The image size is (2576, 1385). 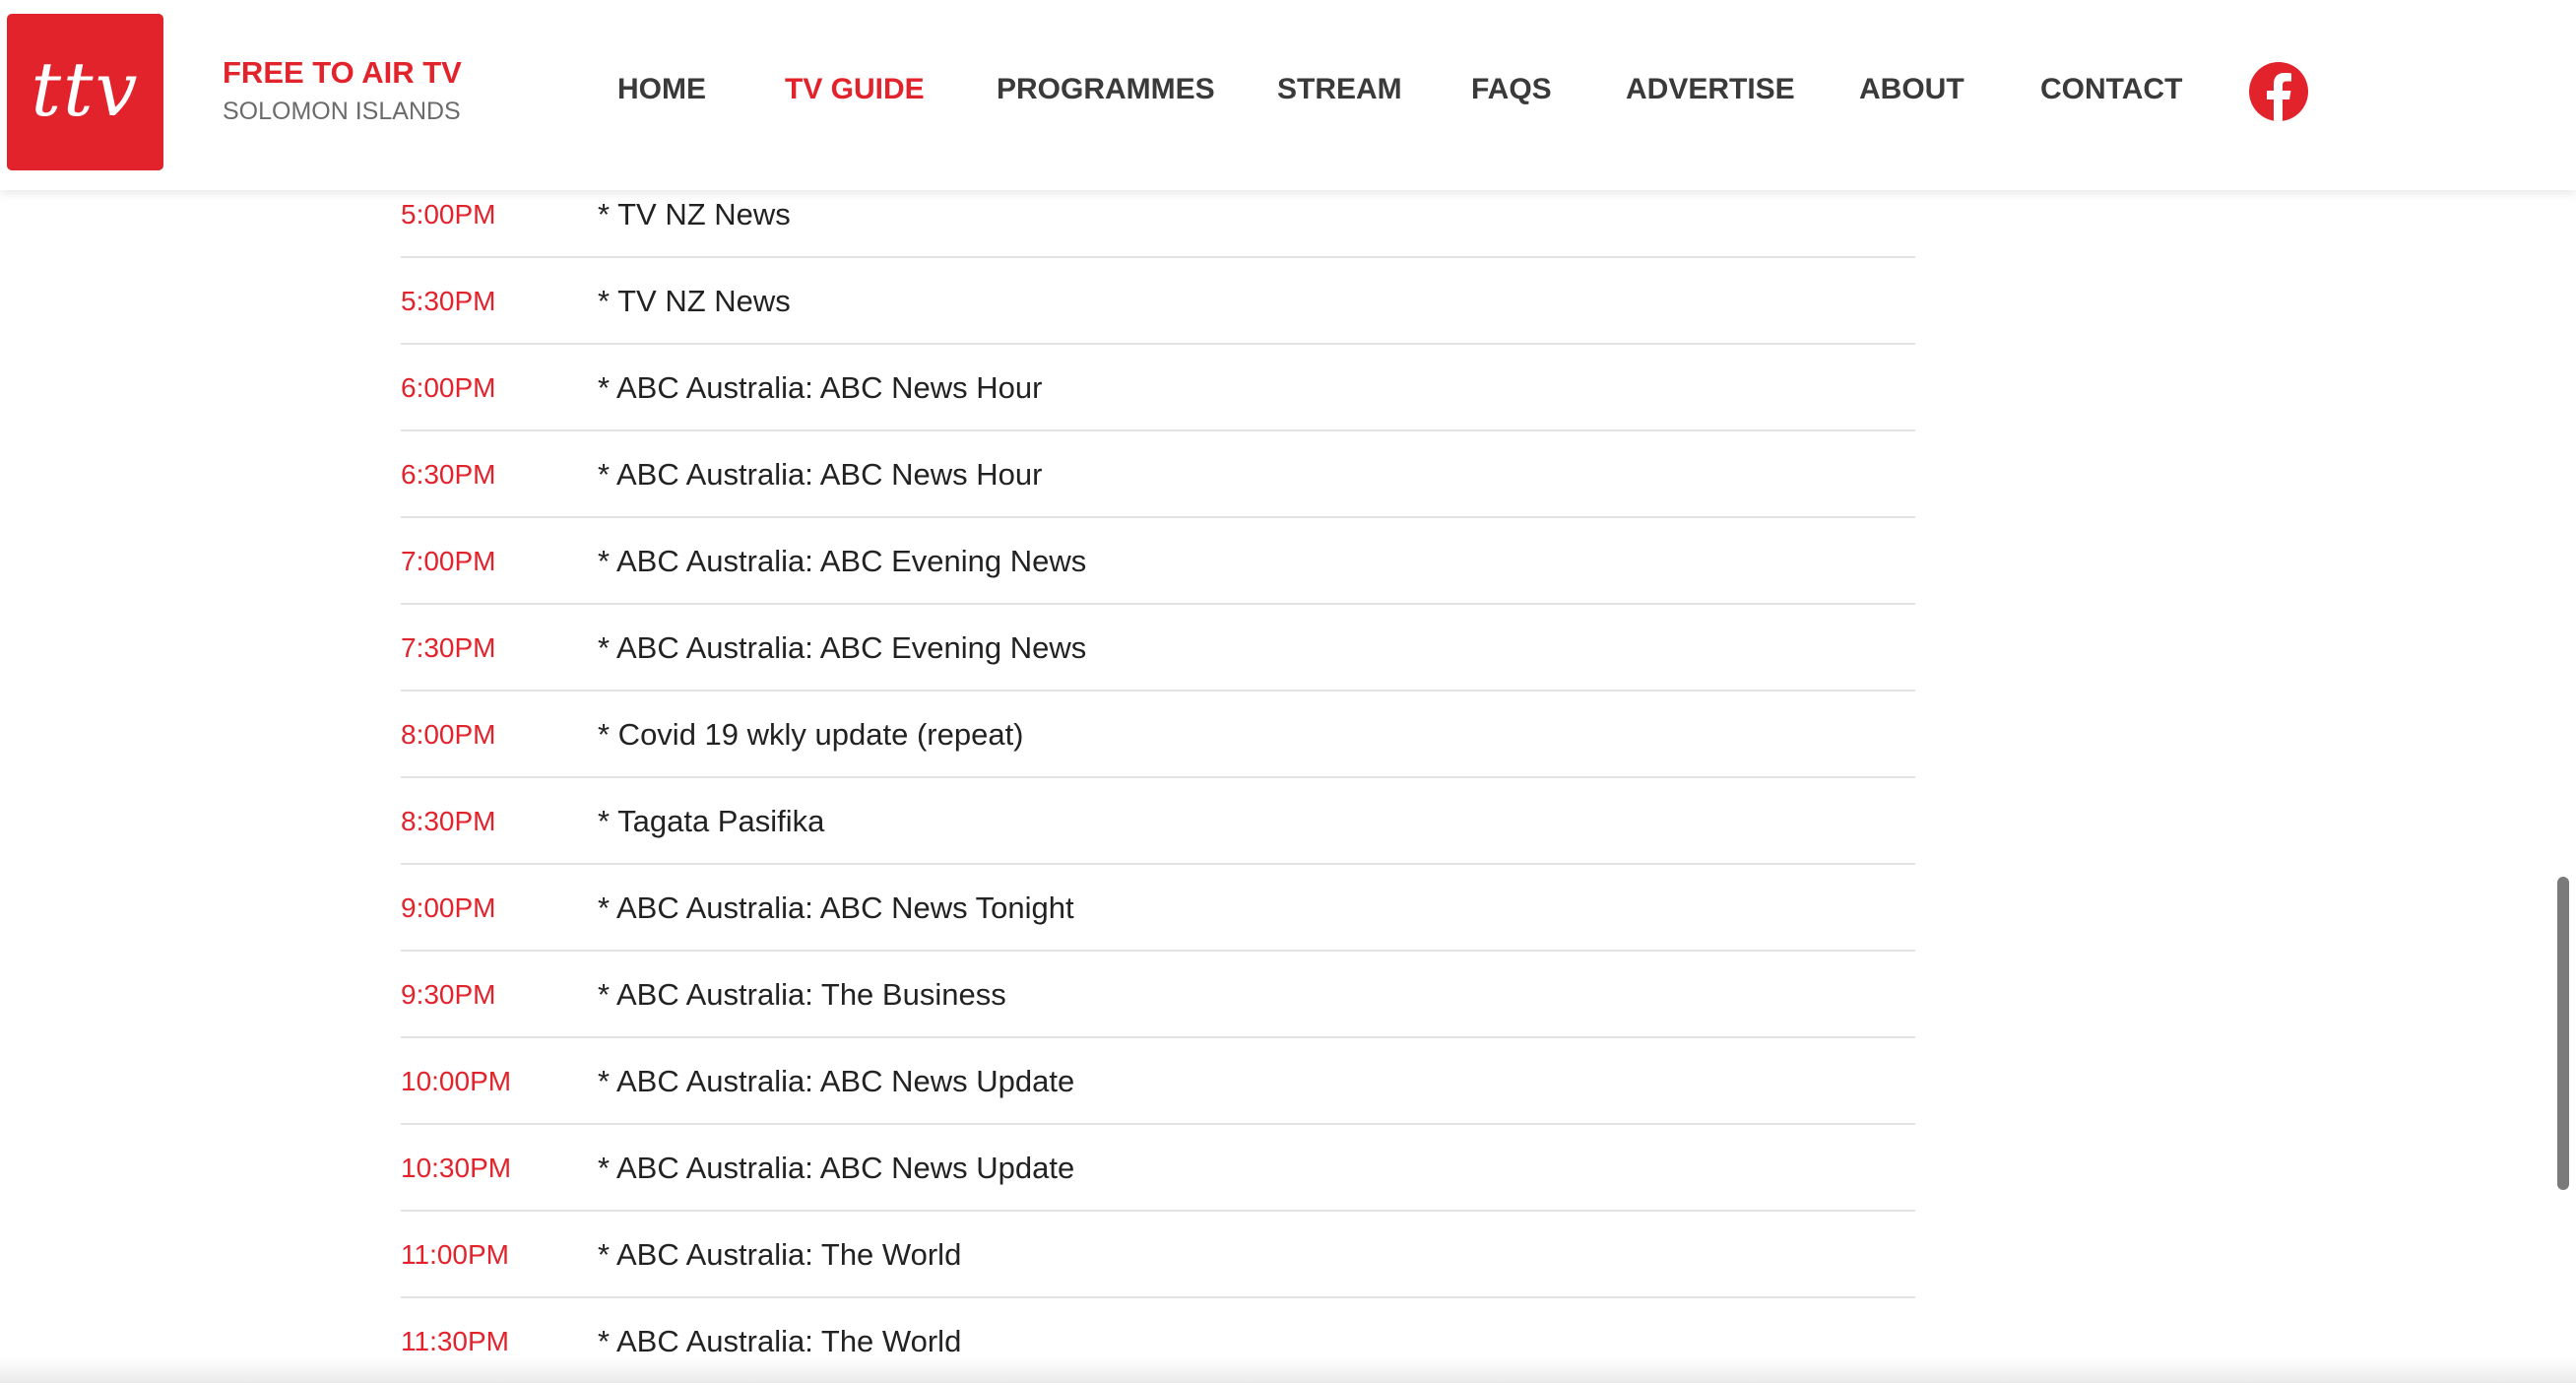 What do you see at coordinates (1158, 648) in the screenshot?
I see `schedule-row: 7:30PM * ABC Australia: ABC Evening News` at bounding box center [1158, 648].